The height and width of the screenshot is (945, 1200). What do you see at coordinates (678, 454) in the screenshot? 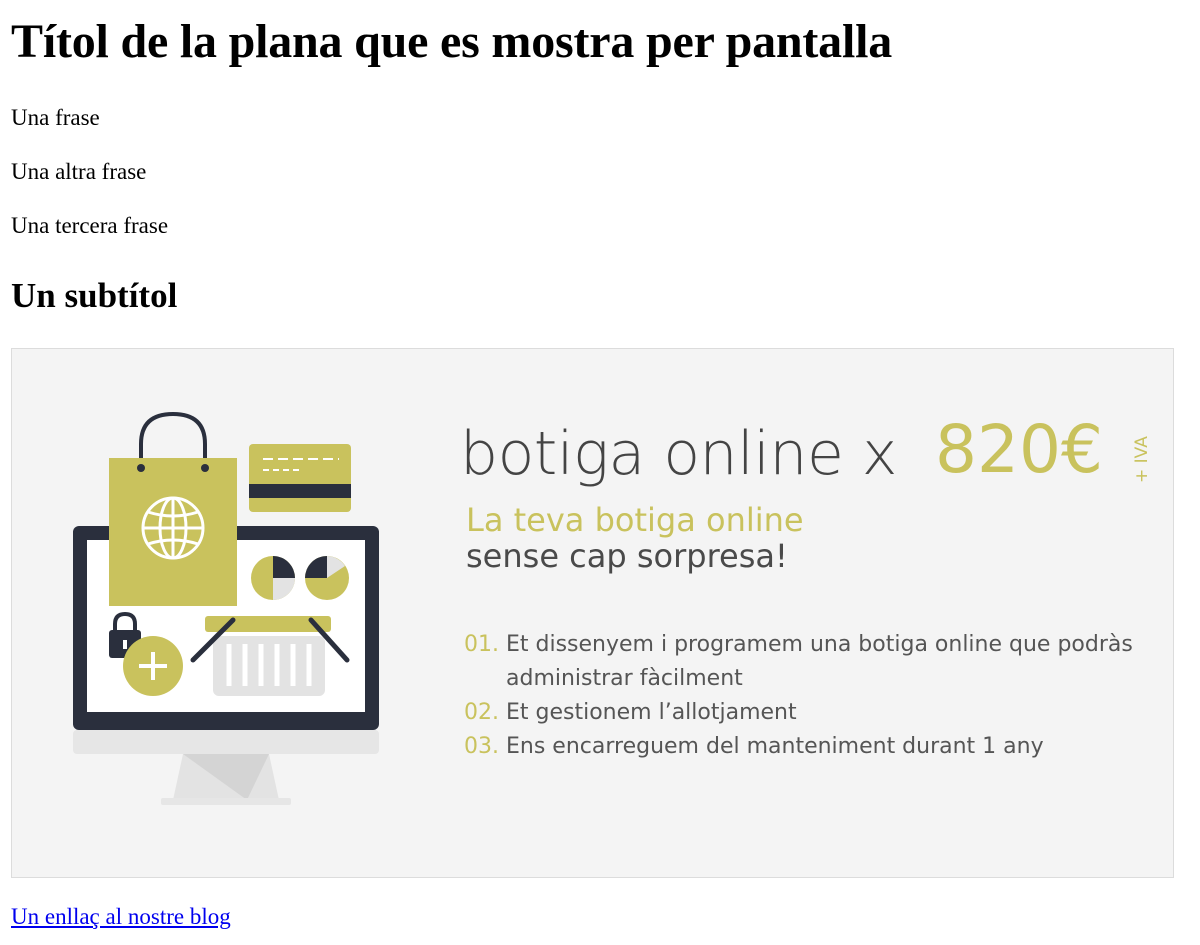
I see `banner-headline: botiga online x` at bounding box center [678, 454].